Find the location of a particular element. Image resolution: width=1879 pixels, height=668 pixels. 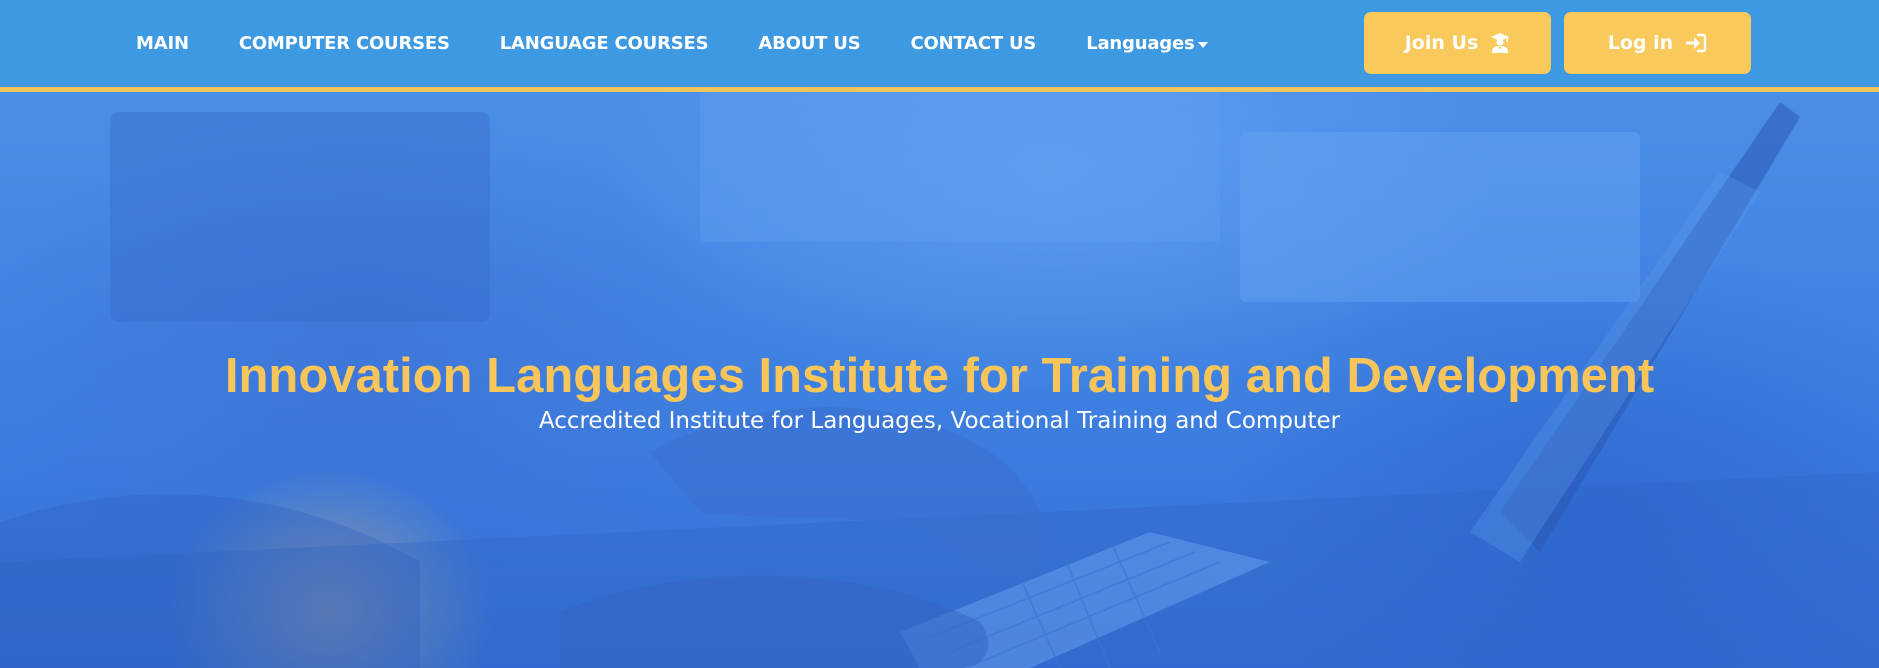

login-icon is located at coordinates (1696, 43).